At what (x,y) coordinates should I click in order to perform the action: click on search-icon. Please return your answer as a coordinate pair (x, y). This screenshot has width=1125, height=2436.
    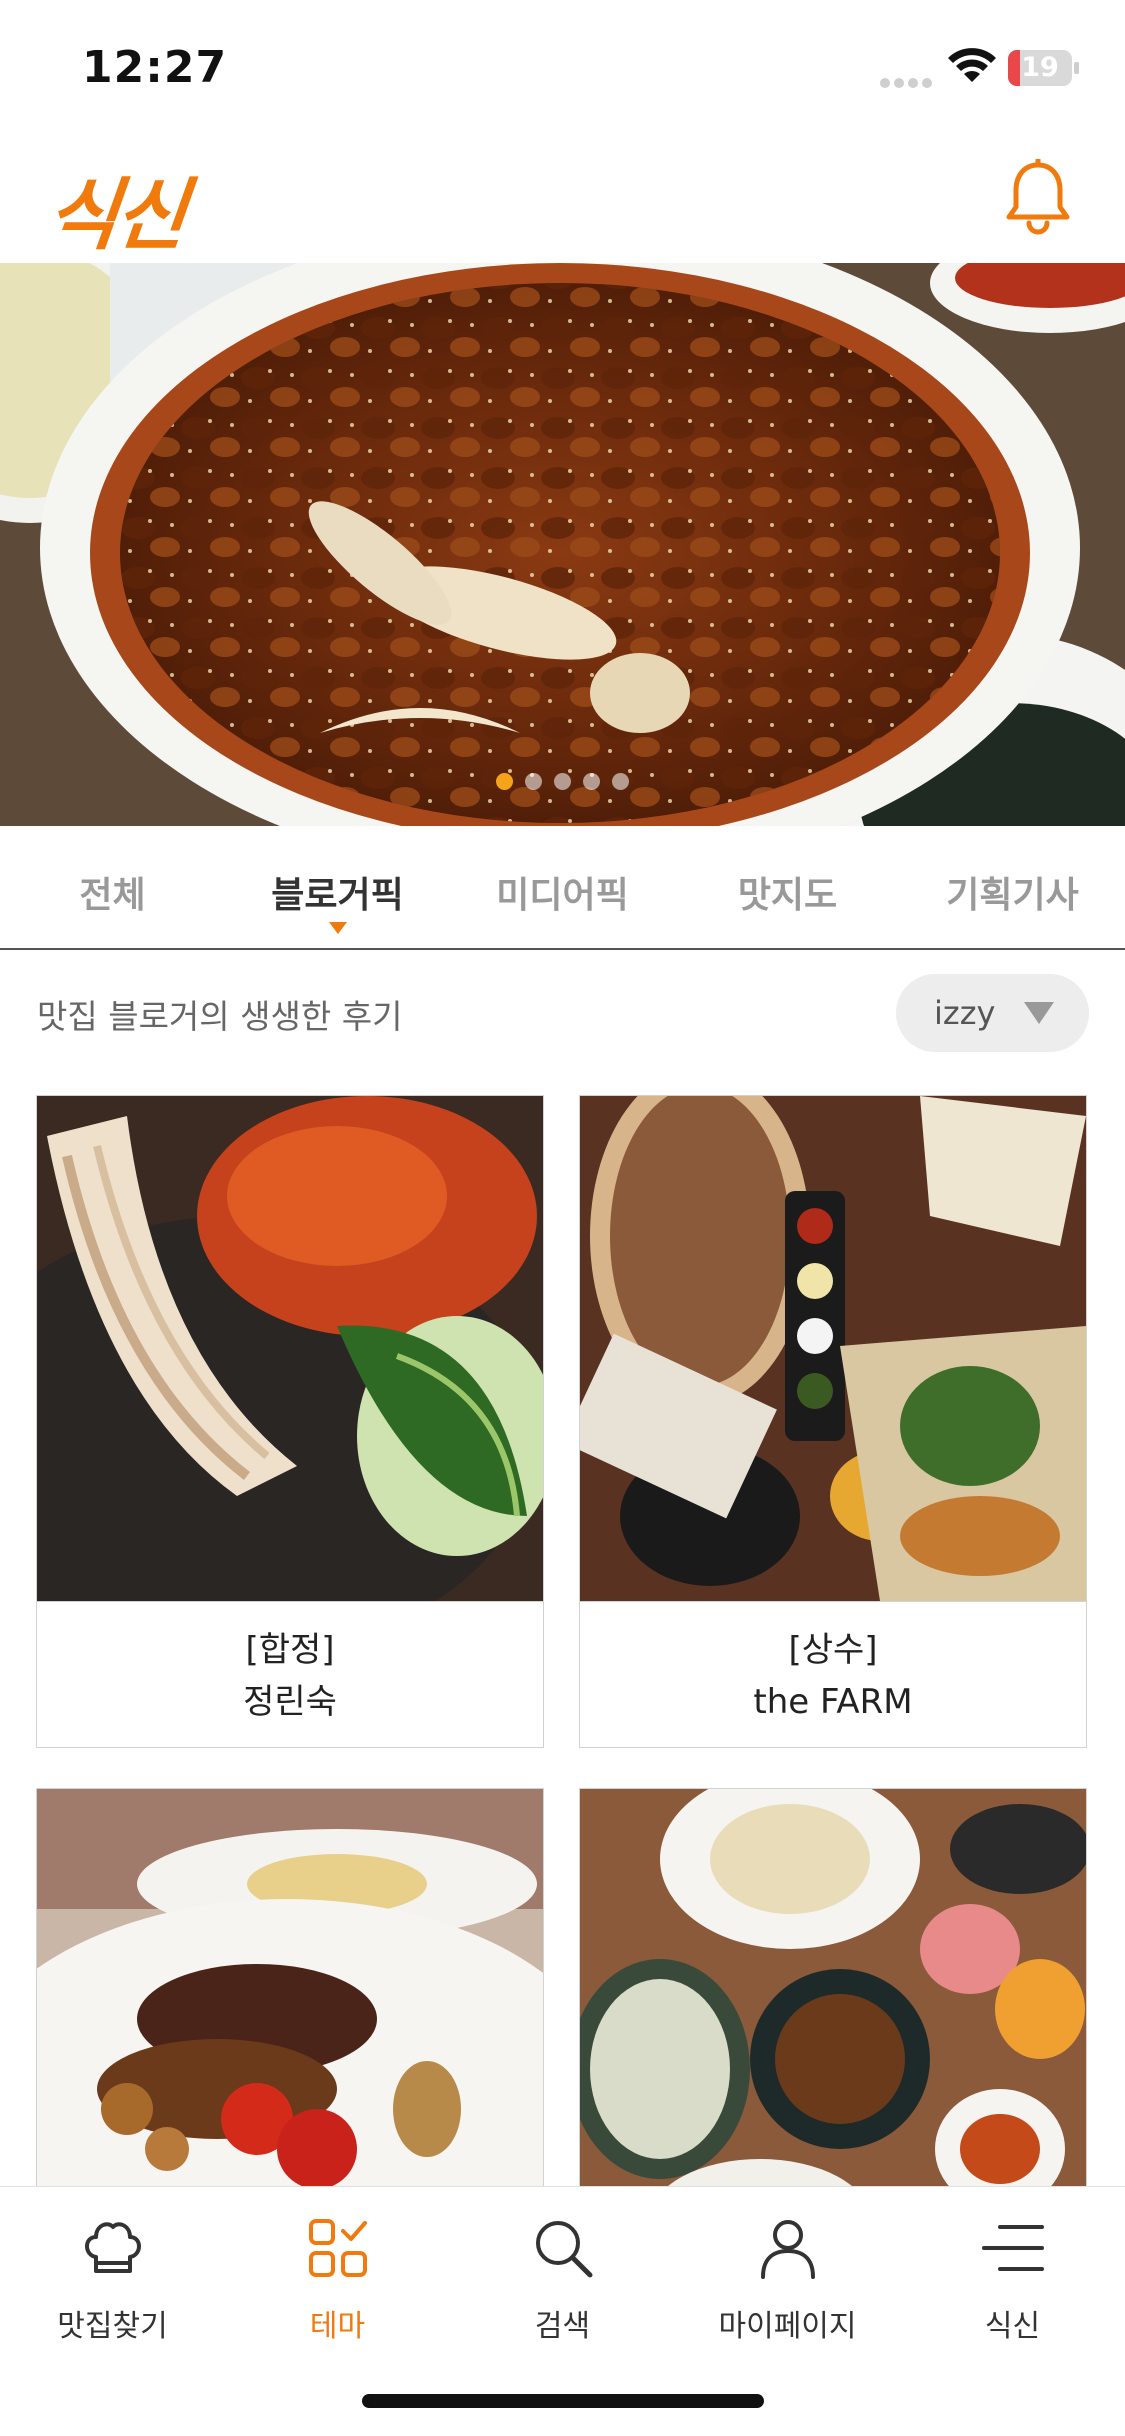
    Looking at the image, I should click on (563, 2249).